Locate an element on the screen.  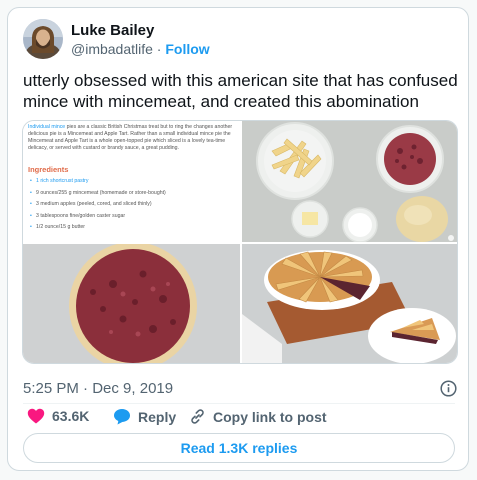
author-handle-row: @imbadatlife · Follow is located at coordinates (140, 49).